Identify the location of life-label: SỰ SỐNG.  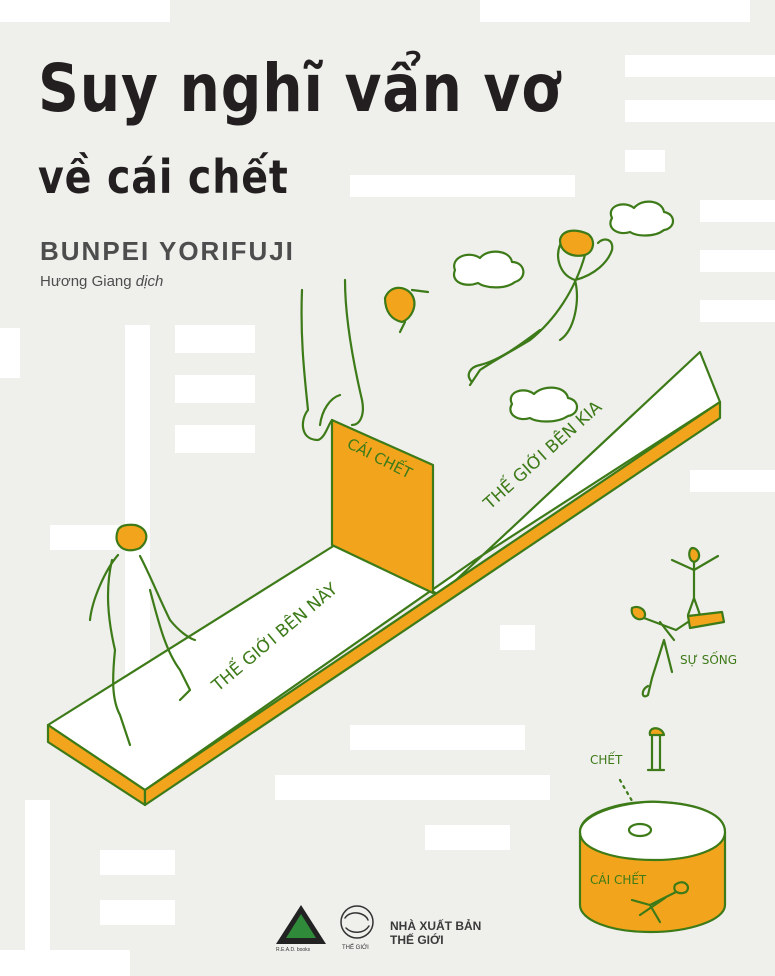
(708, 659).